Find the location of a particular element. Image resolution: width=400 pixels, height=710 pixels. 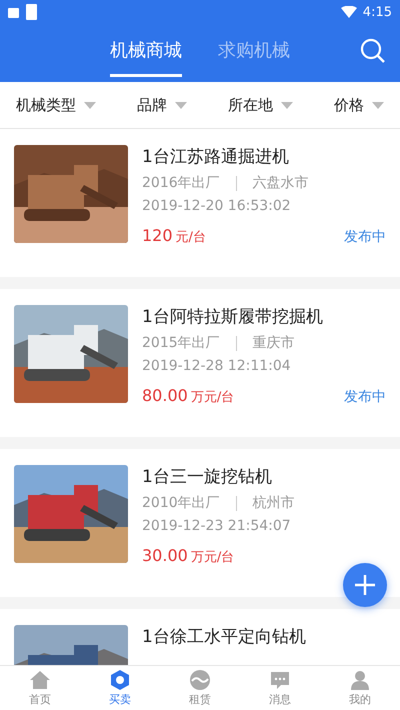

build-year: 2015年出厂 is located at coordinates (181, 343).